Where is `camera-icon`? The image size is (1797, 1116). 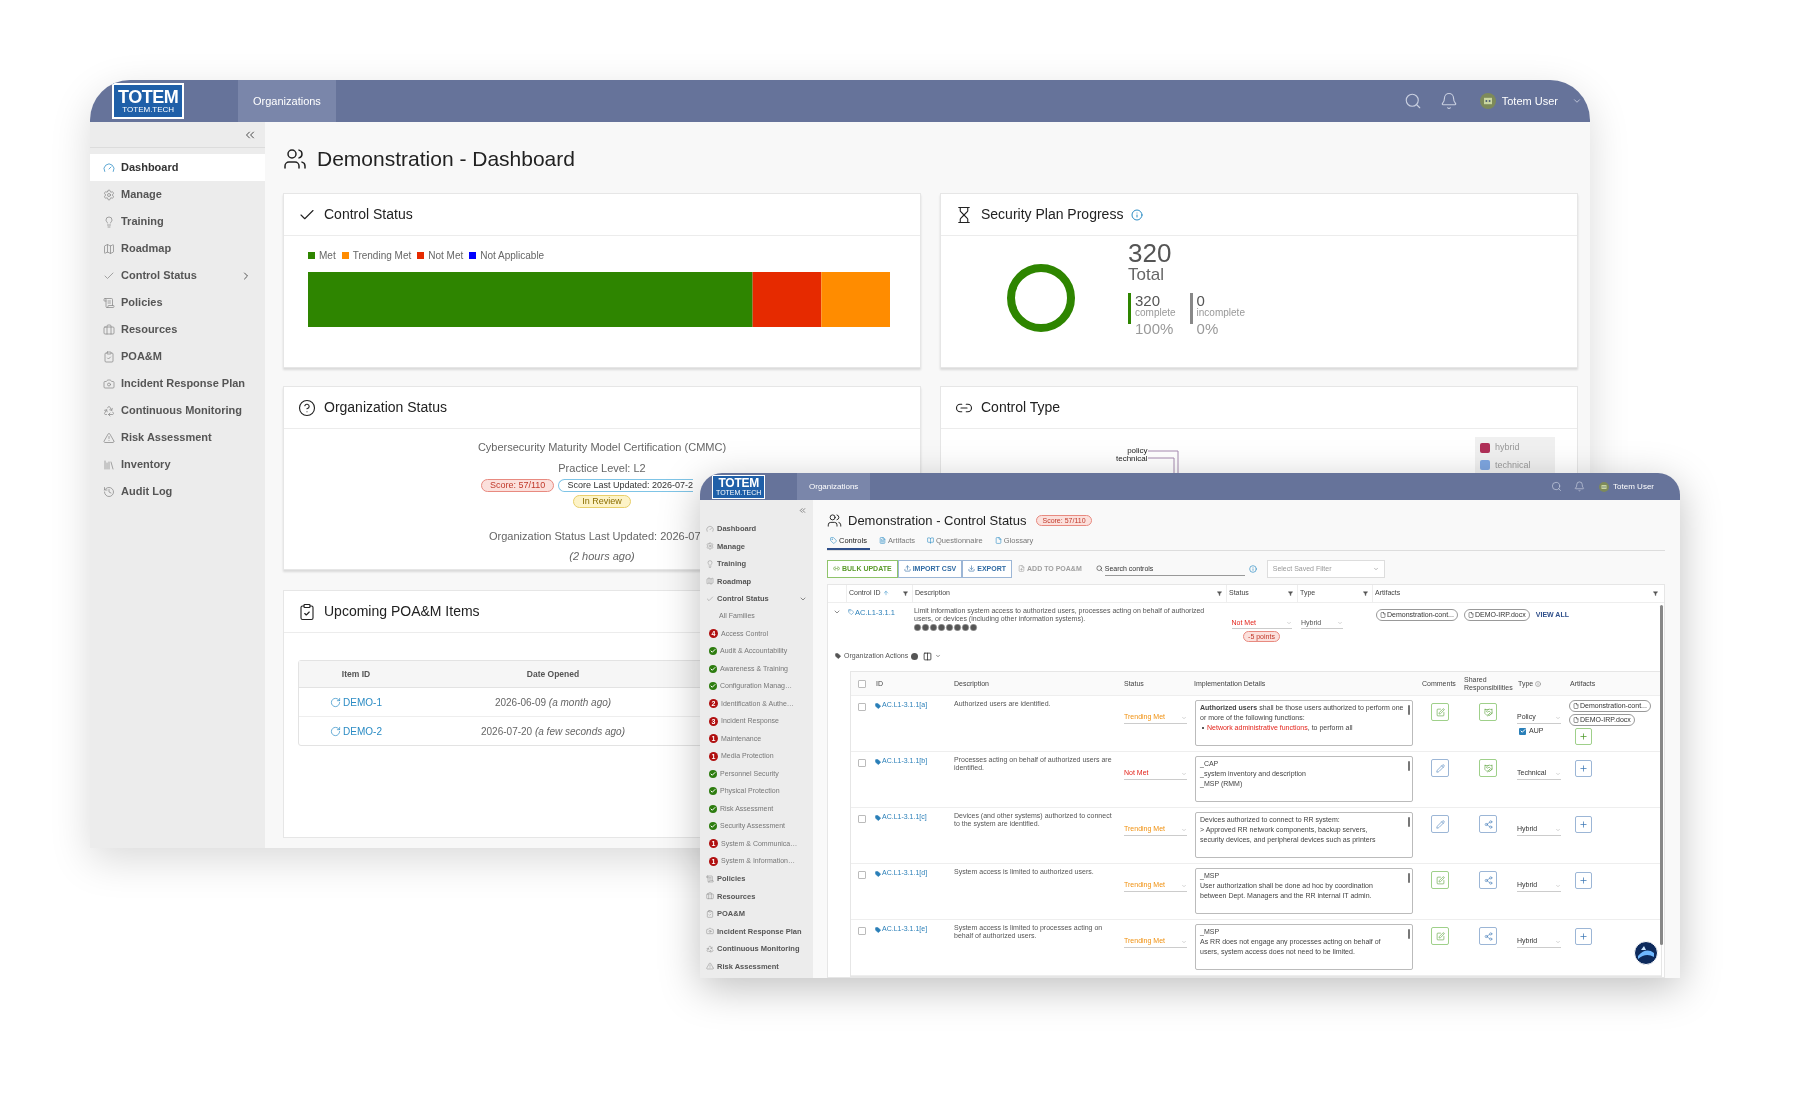
camera-icon is located at coordinates (710, 931).